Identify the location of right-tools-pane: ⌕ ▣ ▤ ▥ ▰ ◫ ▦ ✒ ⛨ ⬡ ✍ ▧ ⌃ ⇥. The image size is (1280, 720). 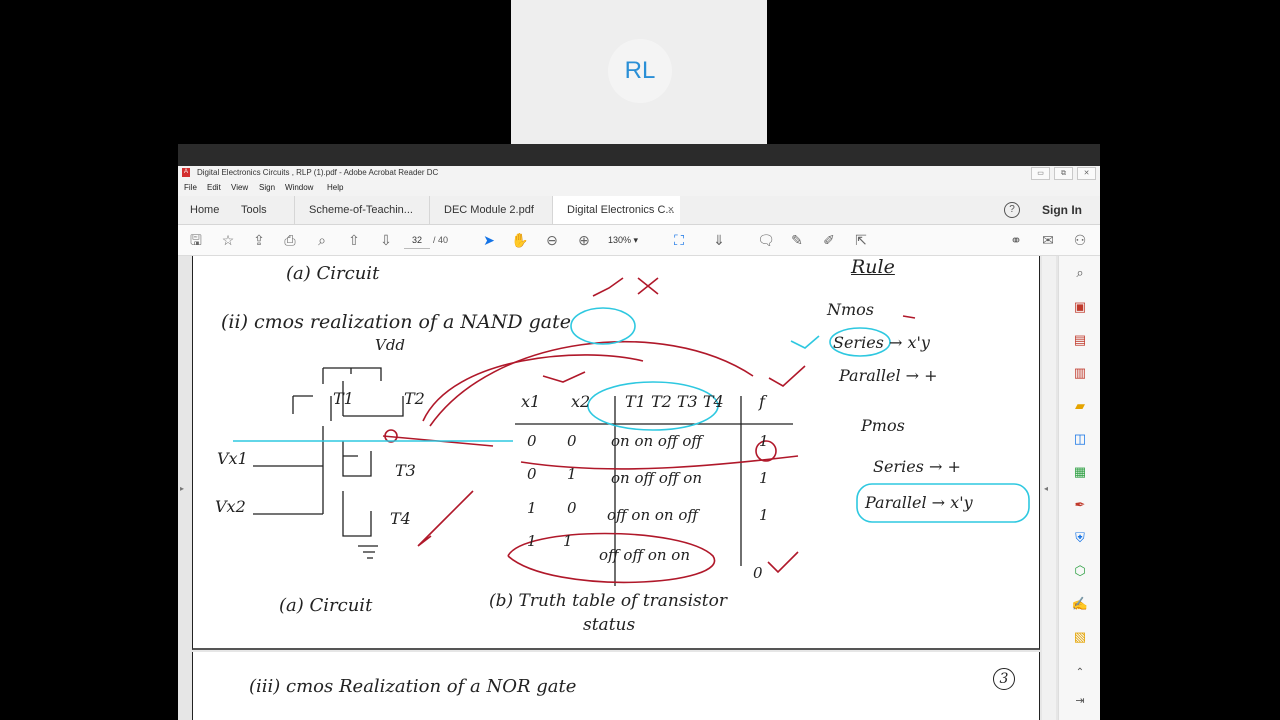
(1079, 488).